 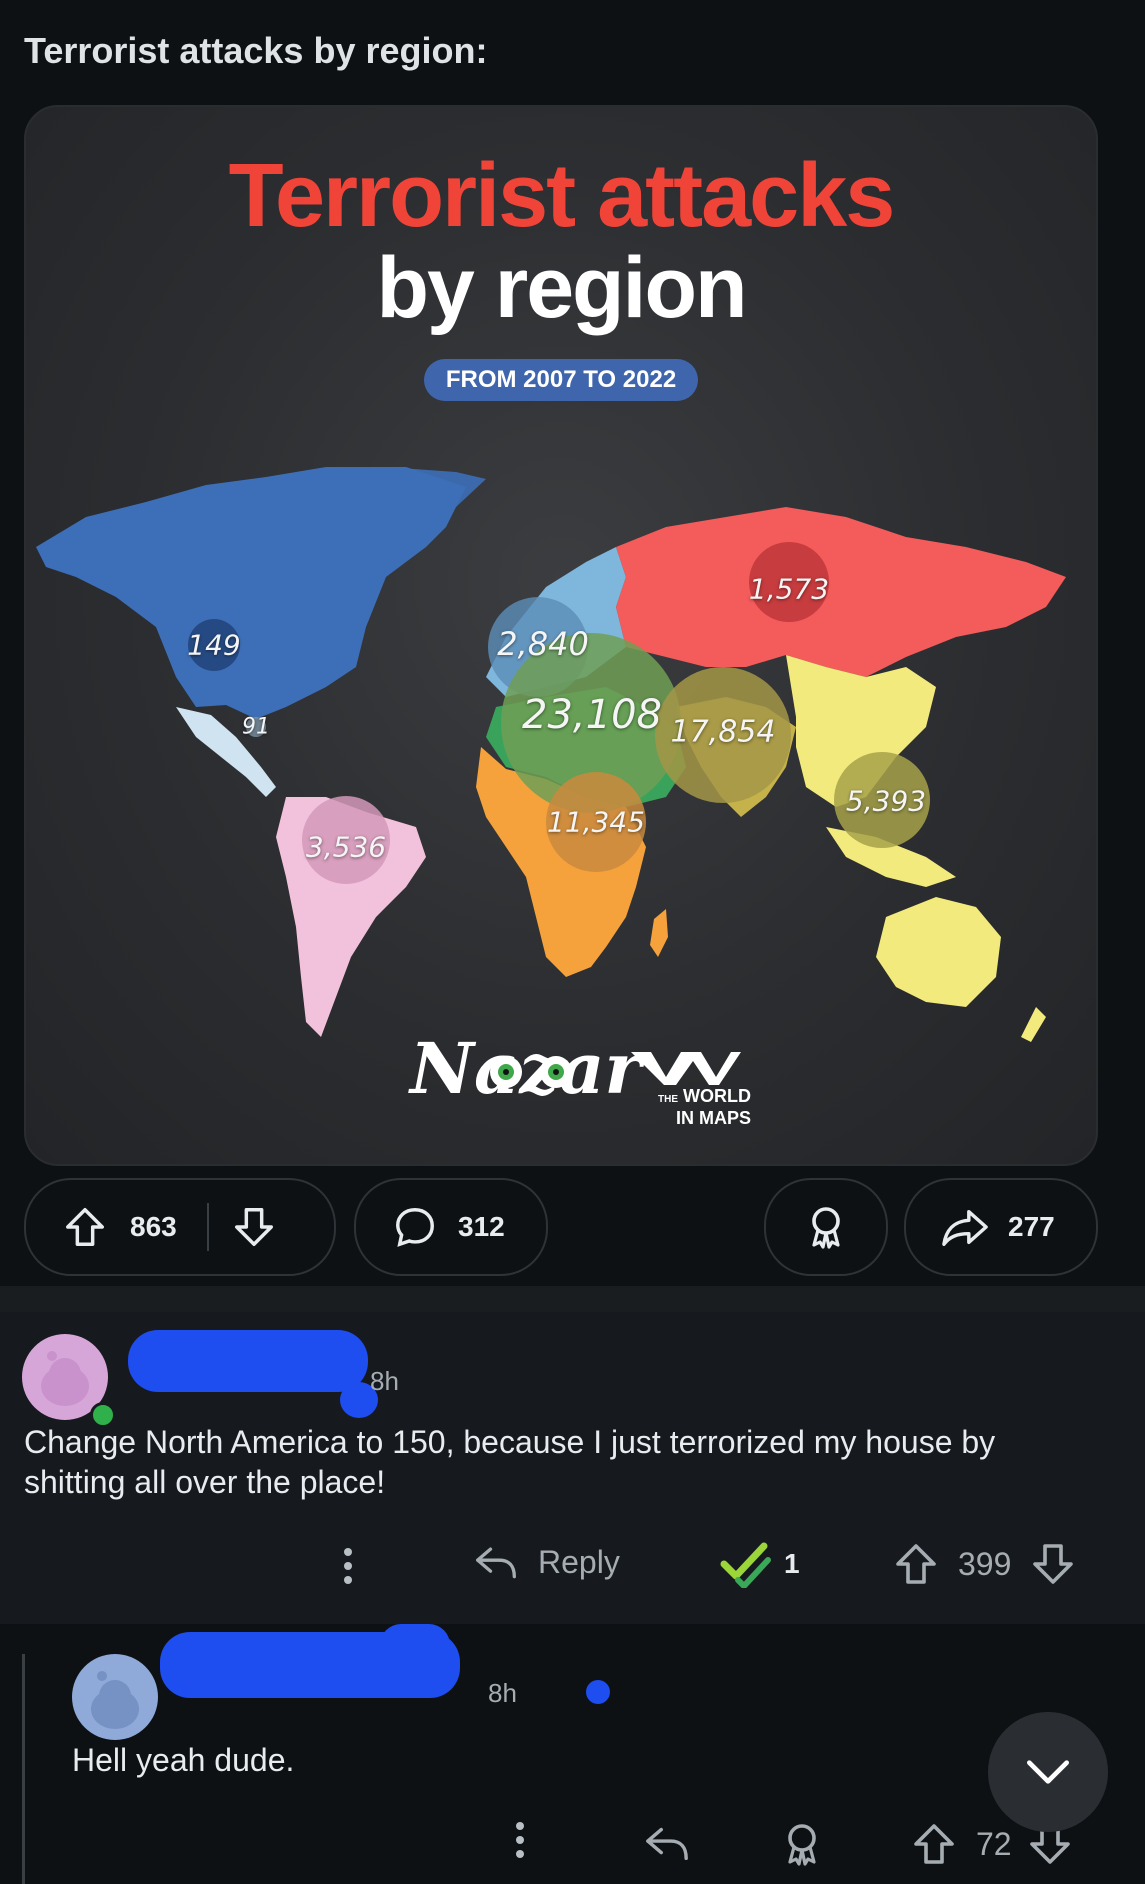 What do you see at coordinates (598, 1692) in the screenshot?
I see `redacted-dot` at bounding box center [598, 1692].